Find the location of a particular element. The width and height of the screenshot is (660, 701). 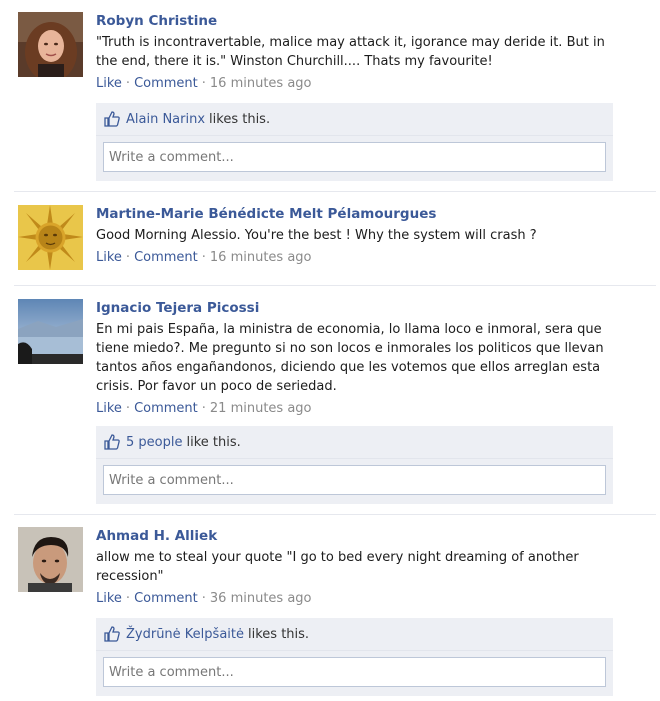

post-actions: Like · Comment · 36 minutes ago is located at coordinates (357, 598).